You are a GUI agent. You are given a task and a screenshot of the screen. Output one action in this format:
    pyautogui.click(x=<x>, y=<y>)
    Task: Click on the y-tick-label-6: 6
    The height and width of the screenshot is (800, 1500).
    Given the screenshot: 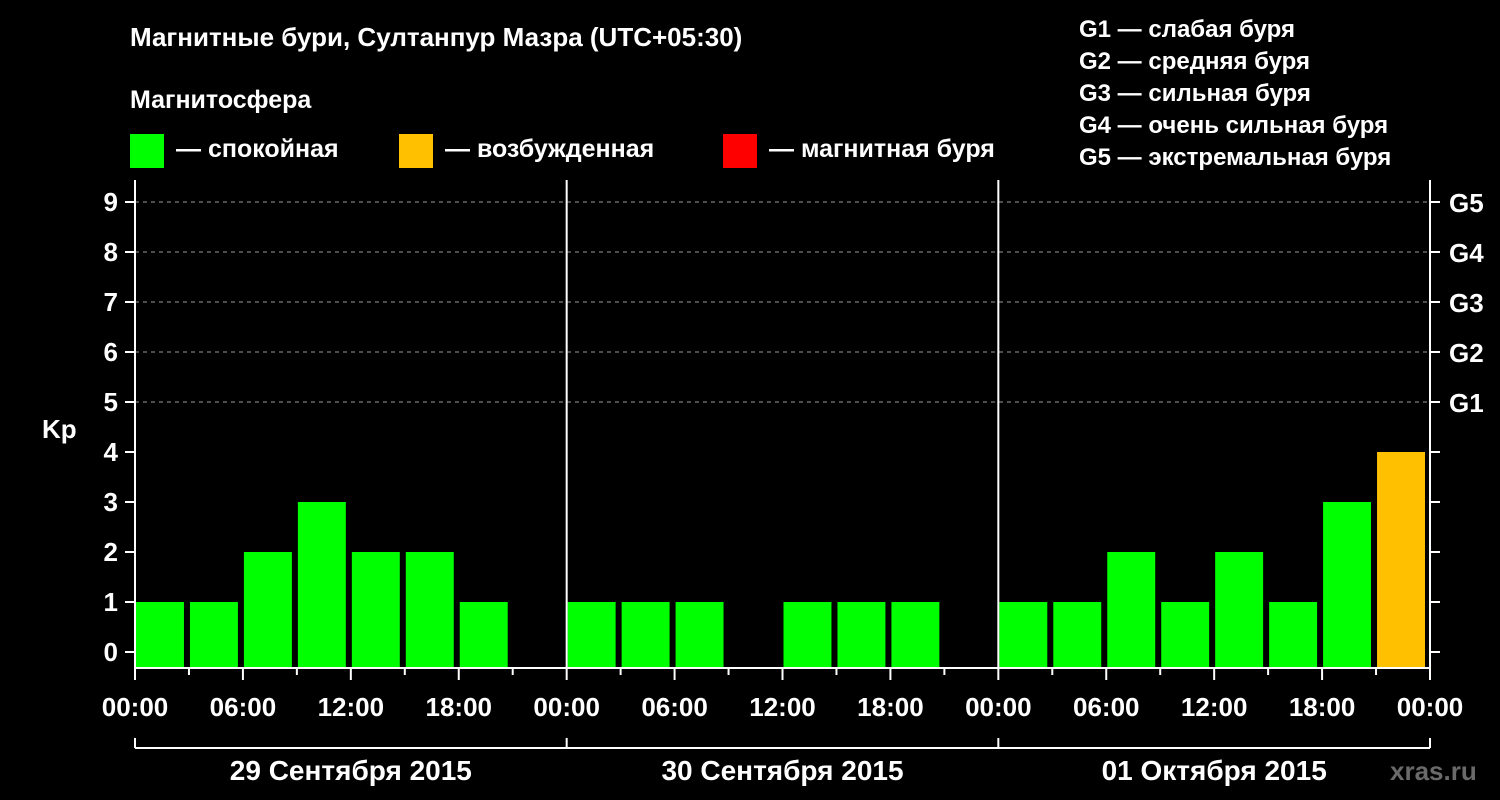 What is the action you would take?
    pyautogui.click(x=111, y=352)
    